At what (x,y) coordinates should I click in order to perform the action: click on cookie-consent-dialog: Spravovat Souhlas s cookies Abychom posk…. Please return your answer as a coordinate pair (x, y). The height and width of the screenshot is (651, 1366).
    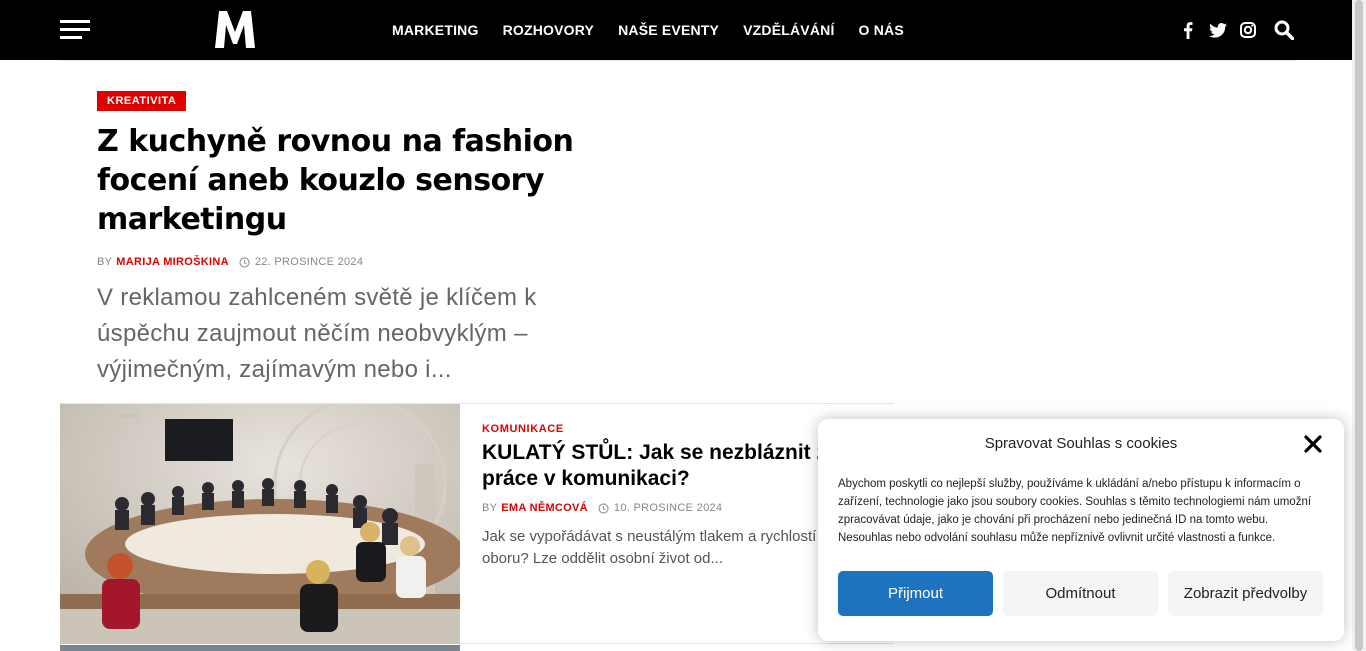
    Looking at the image, I should click on (1081, 530).